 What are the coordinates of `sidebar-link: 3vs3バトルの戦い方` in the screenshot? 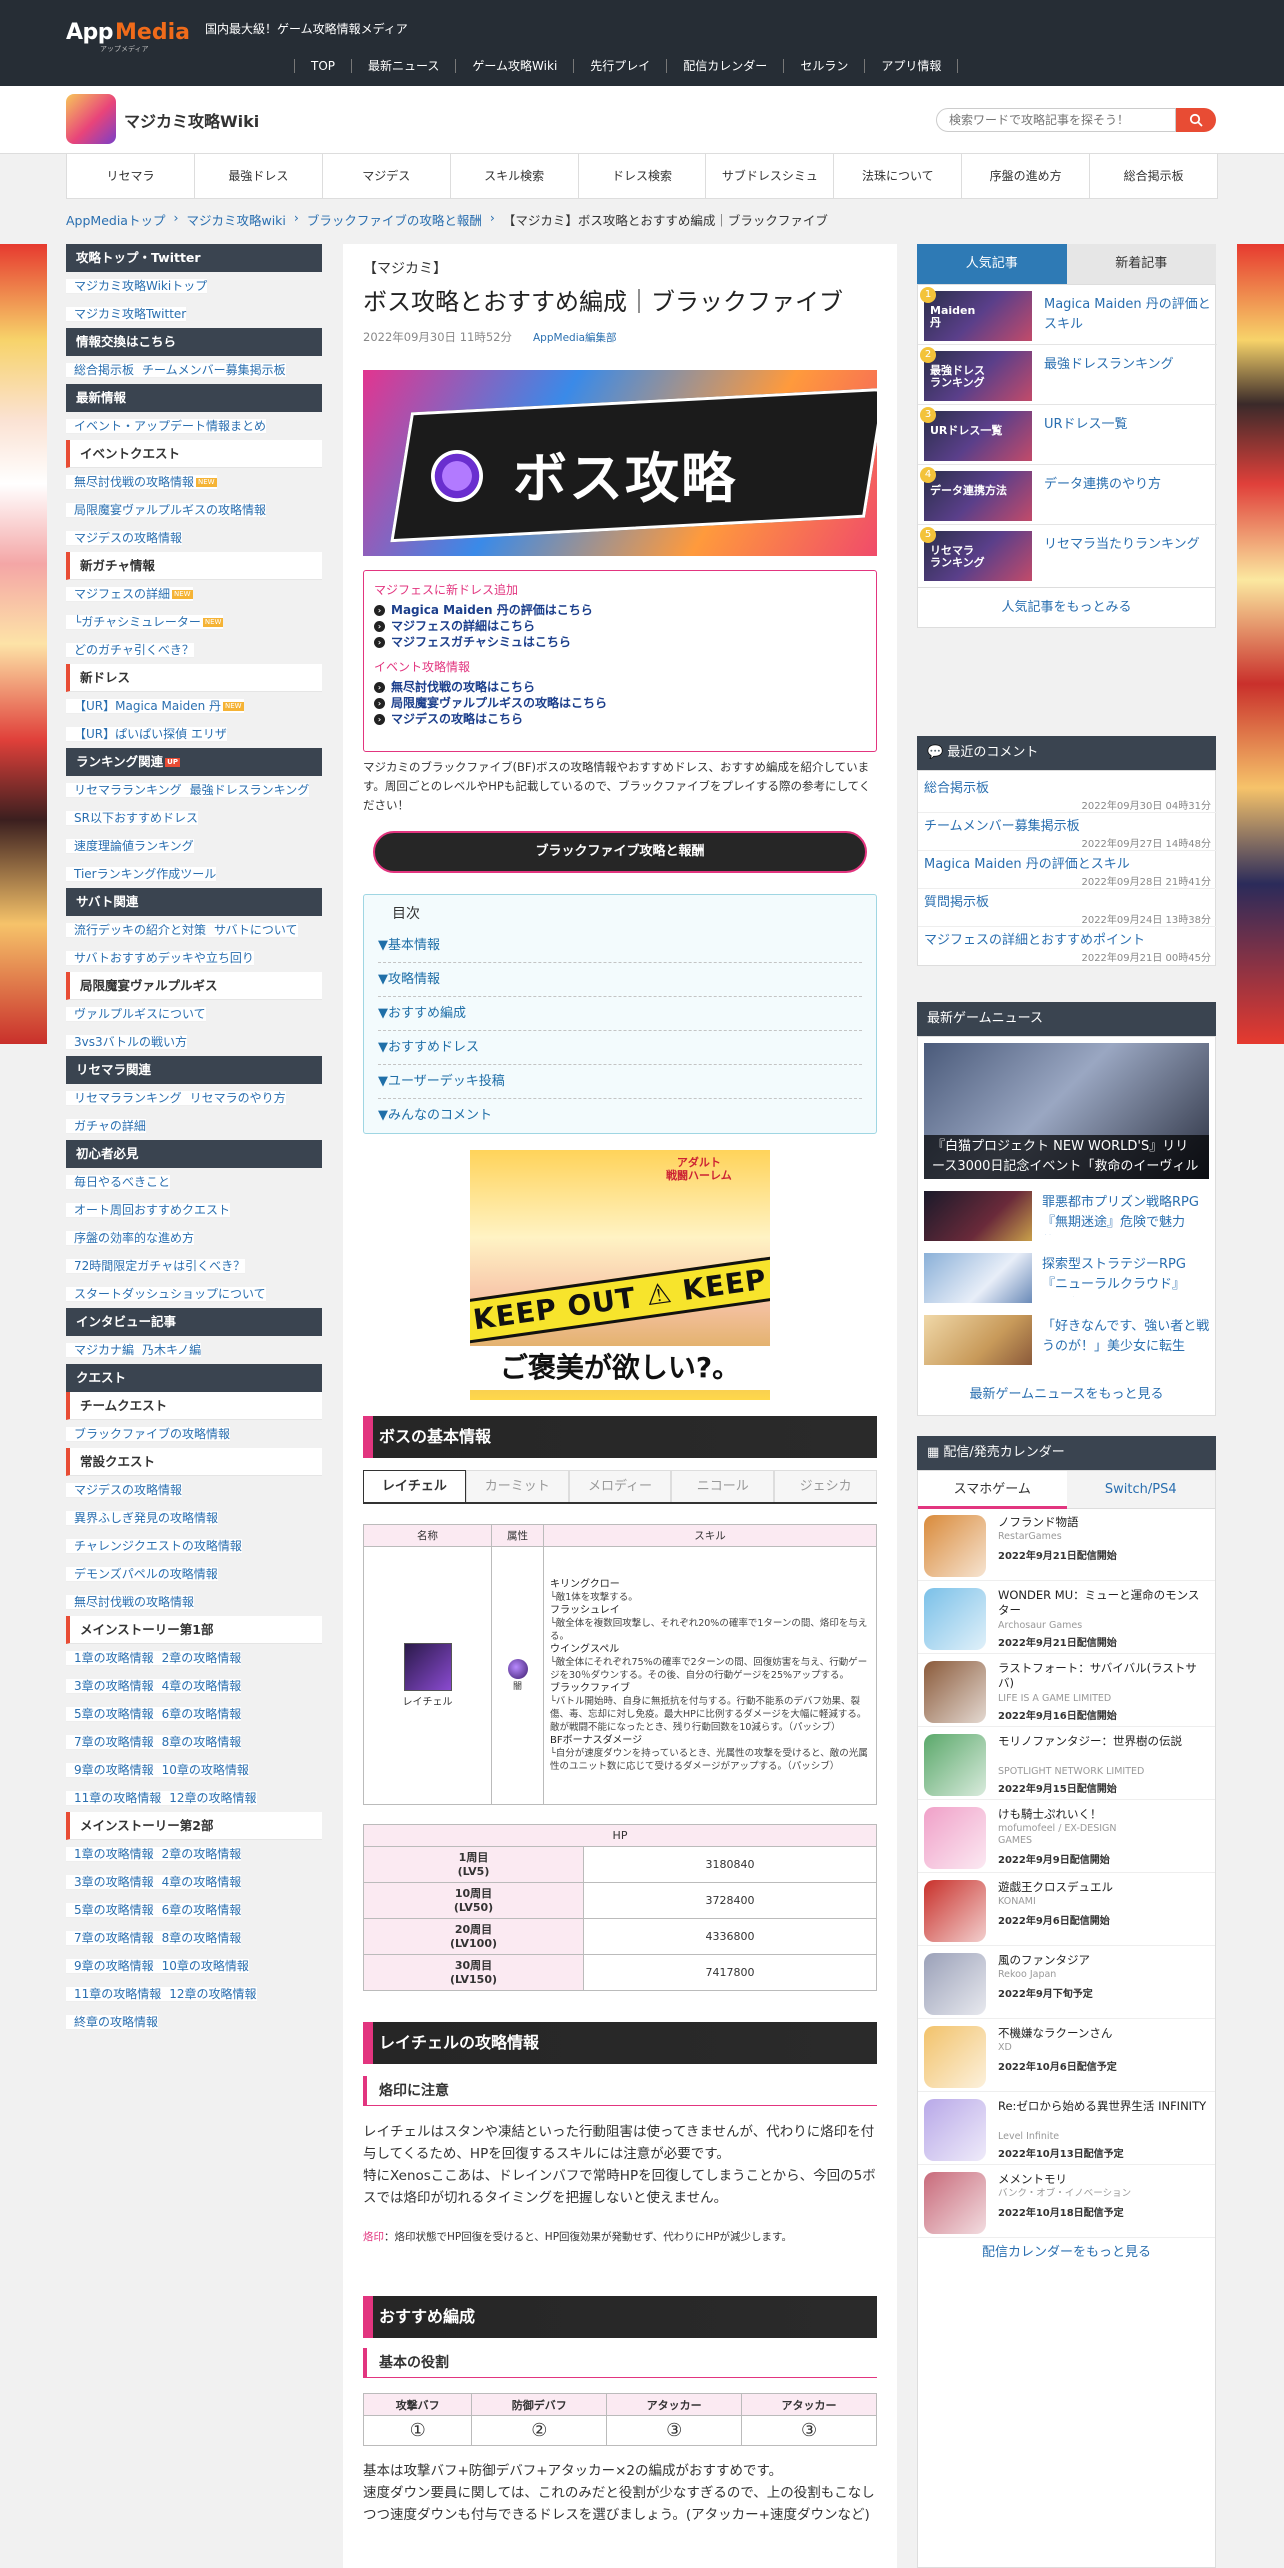 It's located at (126, 1042).